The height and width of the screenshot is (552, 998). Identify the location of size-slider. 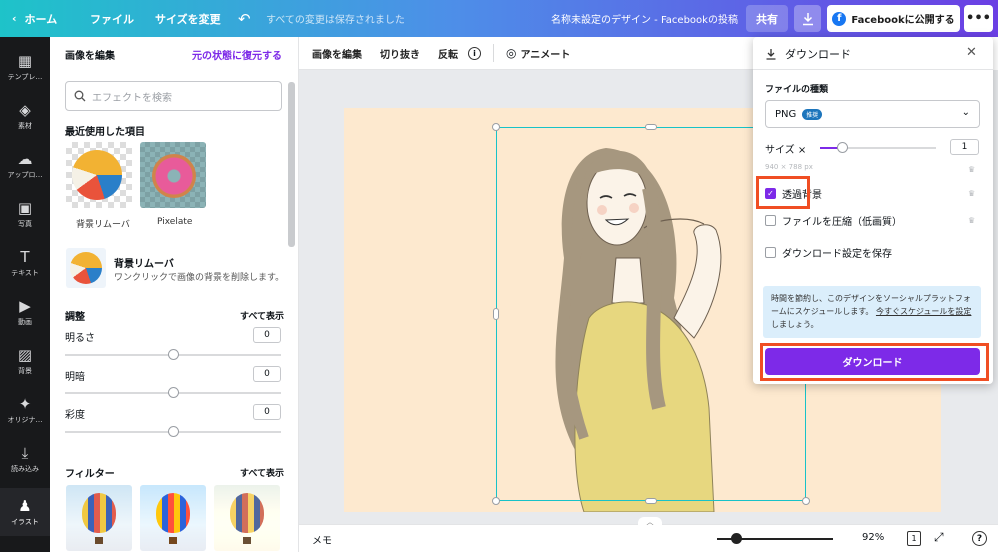
(878, 147).